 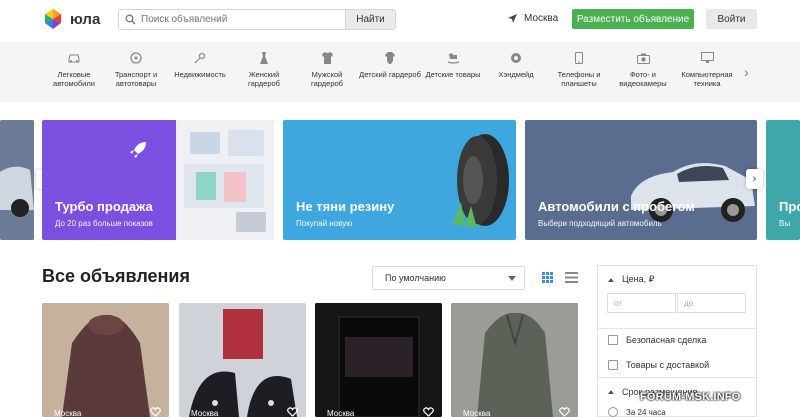 I want to click on search-input, so click(x=243, y=19).